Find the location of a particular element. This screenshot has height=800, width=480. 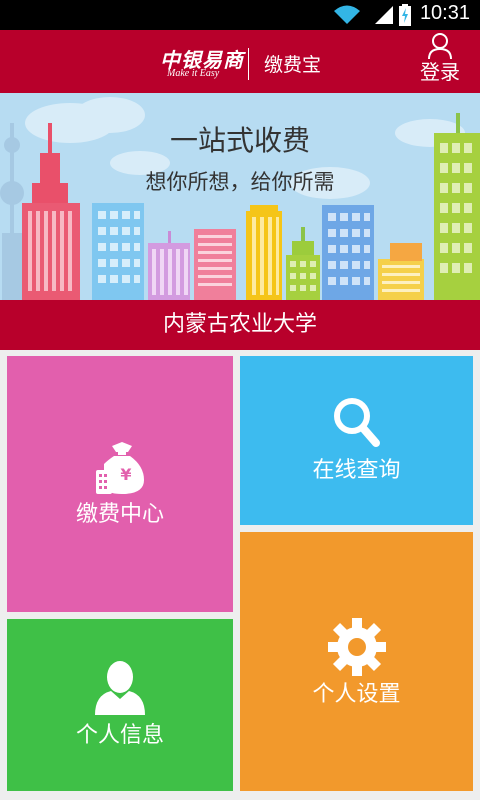

personal-info-tile: 个人信息 is located at coordinates (120, 705).